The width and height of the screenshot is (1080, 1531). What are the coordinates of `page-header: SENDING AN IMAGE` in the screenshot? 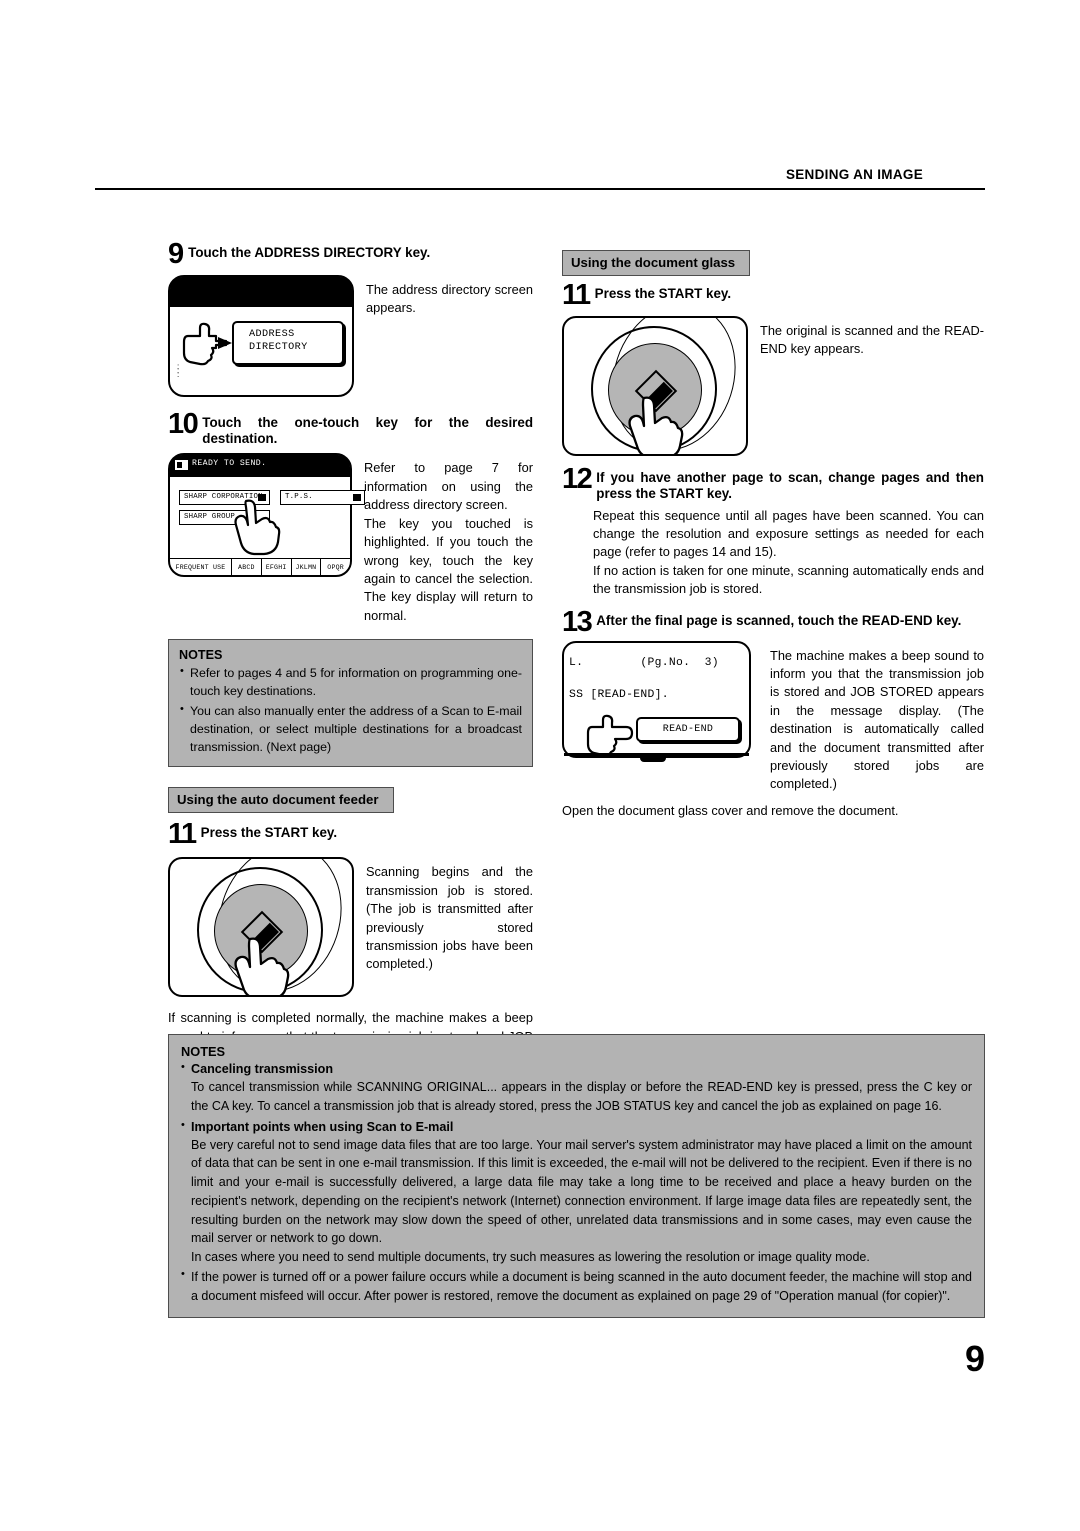 It's located at (540, 178).